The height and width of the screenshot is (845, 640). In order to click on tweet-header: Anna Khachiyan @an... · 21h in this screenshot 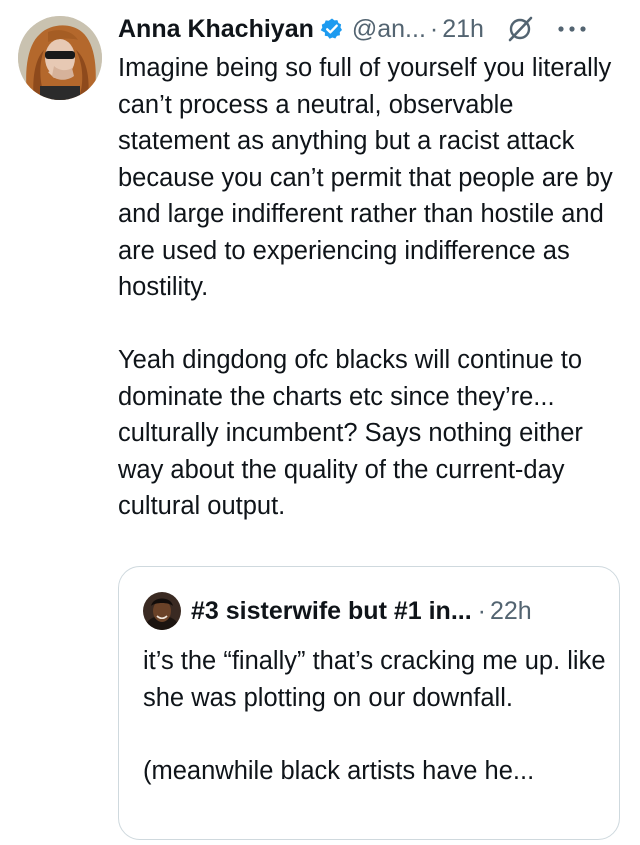, I will do `click(373, 29)`.